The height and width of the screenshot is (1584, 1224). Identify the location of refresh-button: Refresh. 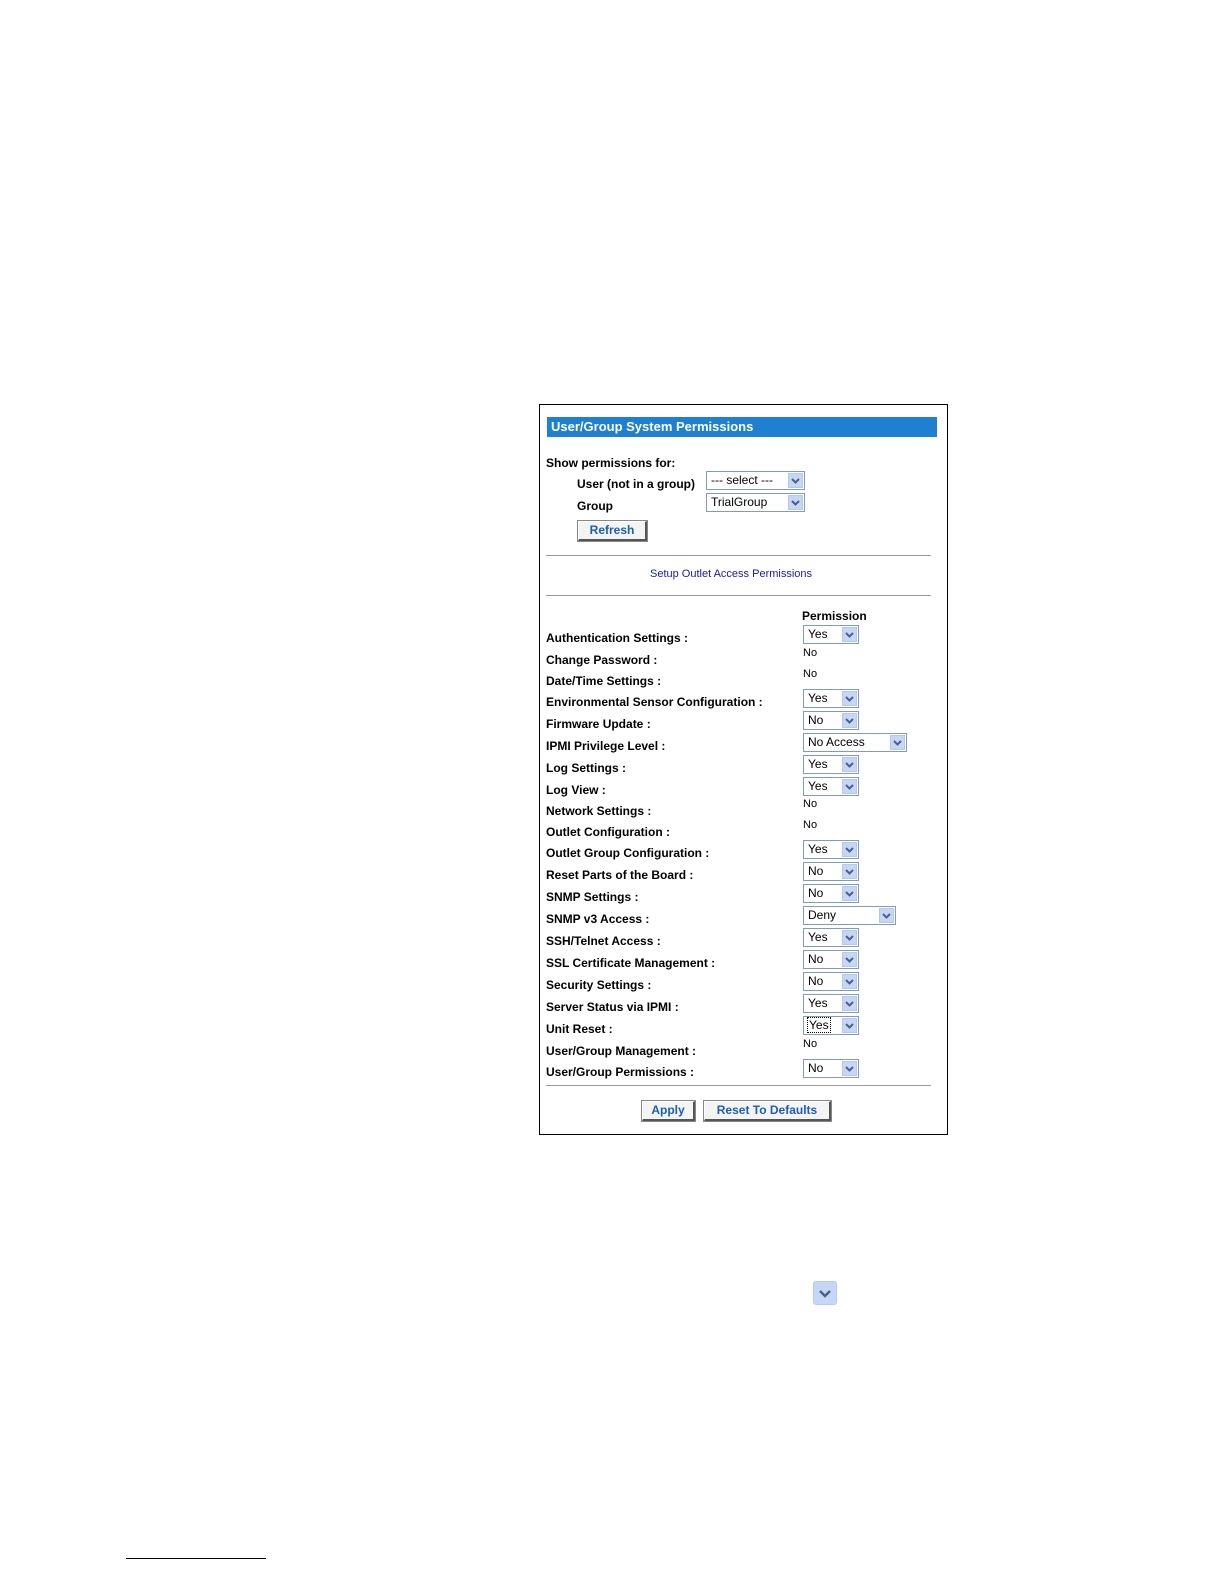
(612, 531).